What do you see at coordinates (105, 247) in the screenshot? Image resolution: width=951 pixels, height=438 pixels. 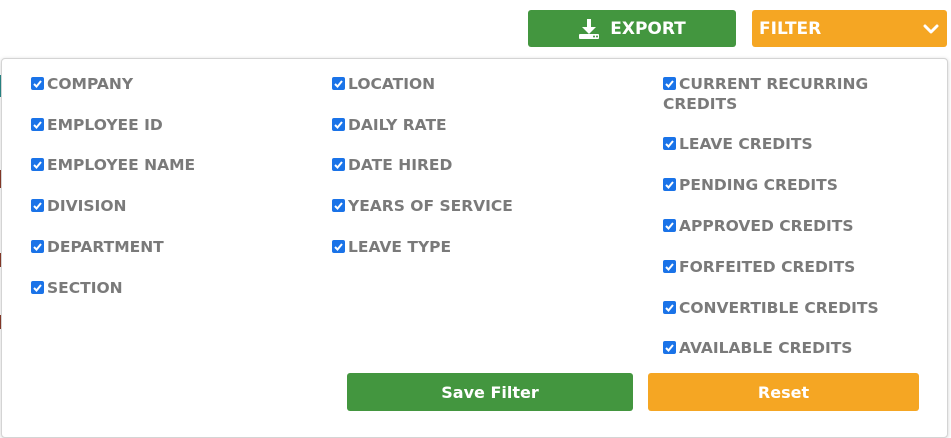 I see `filter-option-label: DEPARTMENT` at bounding box center [105, 247].